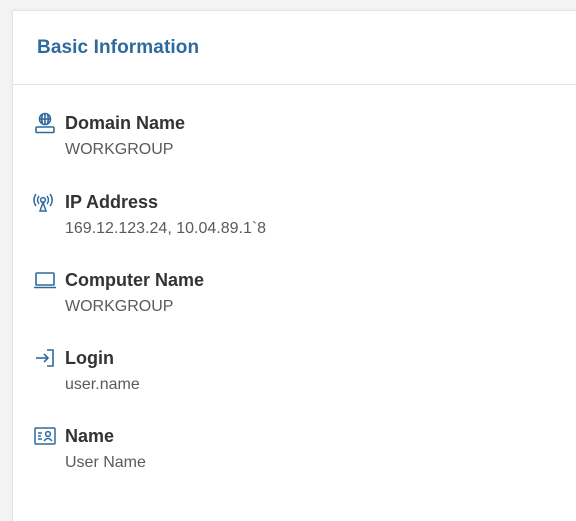  Describe the element at coordinates (294, 48) in the screenshot. I see `panel-header: Basic Information` at that location.